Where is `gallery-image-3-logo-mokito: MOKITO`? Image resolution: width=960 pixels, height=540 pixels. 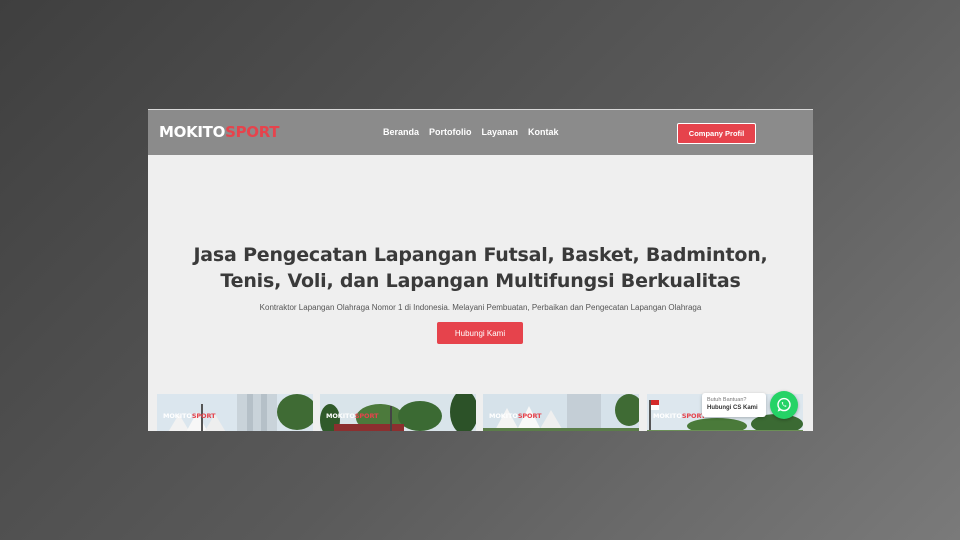
gallery-image-3-logo-mokito: MOKITO is located at coordinates (503, 416).